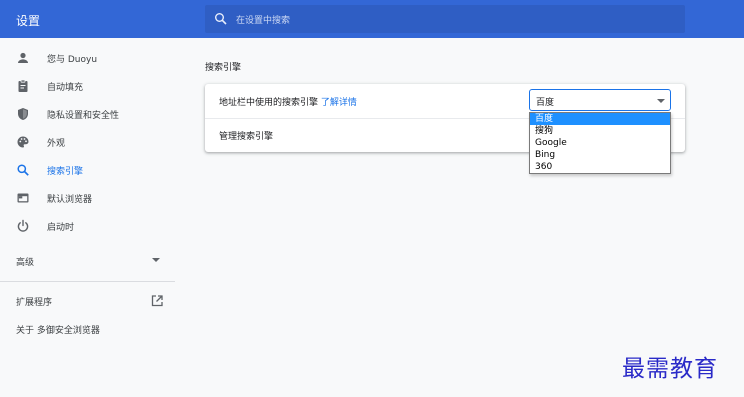 The height and width of the screenshot is (397, 744). Describe the element at coordinates (65, 172) in the screenshot. I see `sidebar-item-label: 搜索引擎` at that location.